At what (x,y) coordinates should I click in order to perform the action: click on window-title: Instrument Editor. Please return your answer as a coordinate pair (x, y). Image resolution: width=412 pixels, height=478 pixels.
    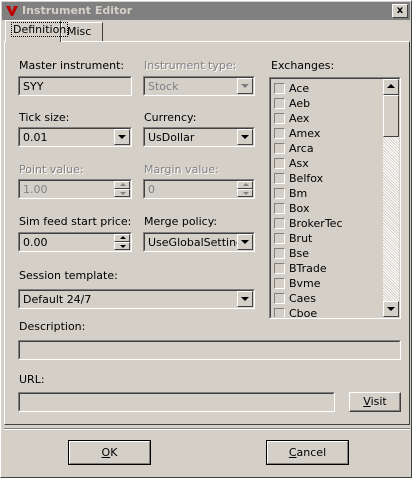
    Looking at the image, I should click on (77, 10).